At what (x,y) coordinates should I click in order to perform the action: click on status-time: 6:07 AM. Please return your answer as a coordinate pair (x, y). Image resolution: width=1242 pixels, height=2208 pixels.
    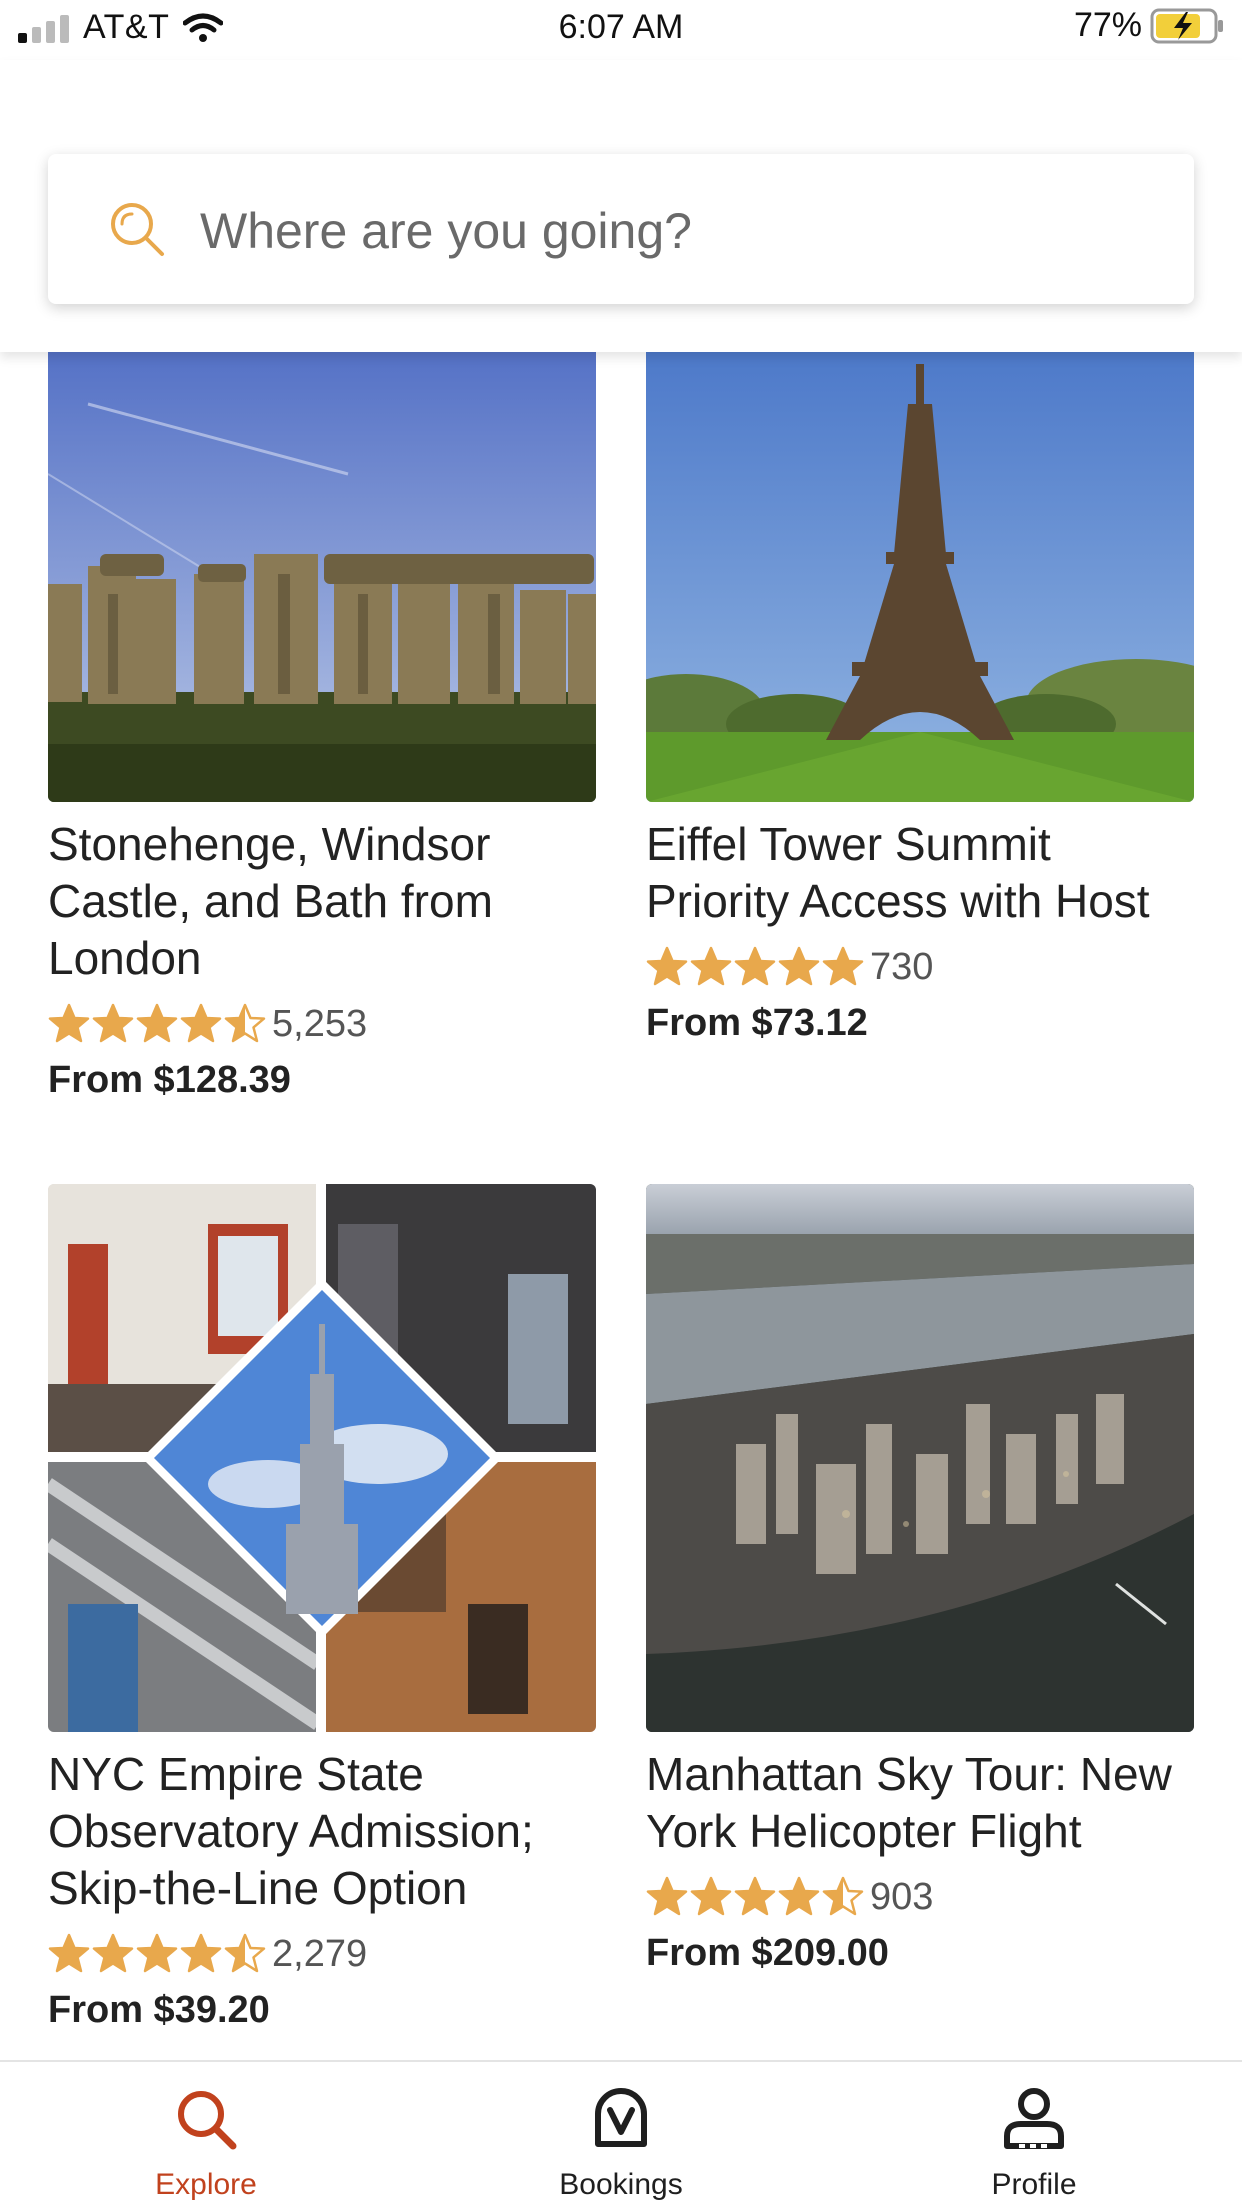
    Looking at the image, I should click on (621, 27).